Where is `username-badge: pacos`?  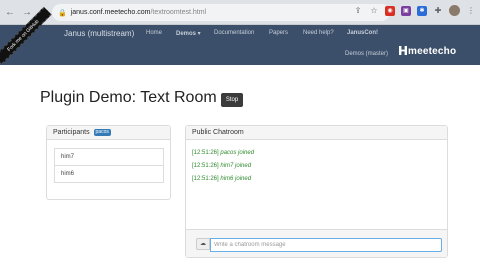
username-badge: pacos is located at coordinates (102, 132).